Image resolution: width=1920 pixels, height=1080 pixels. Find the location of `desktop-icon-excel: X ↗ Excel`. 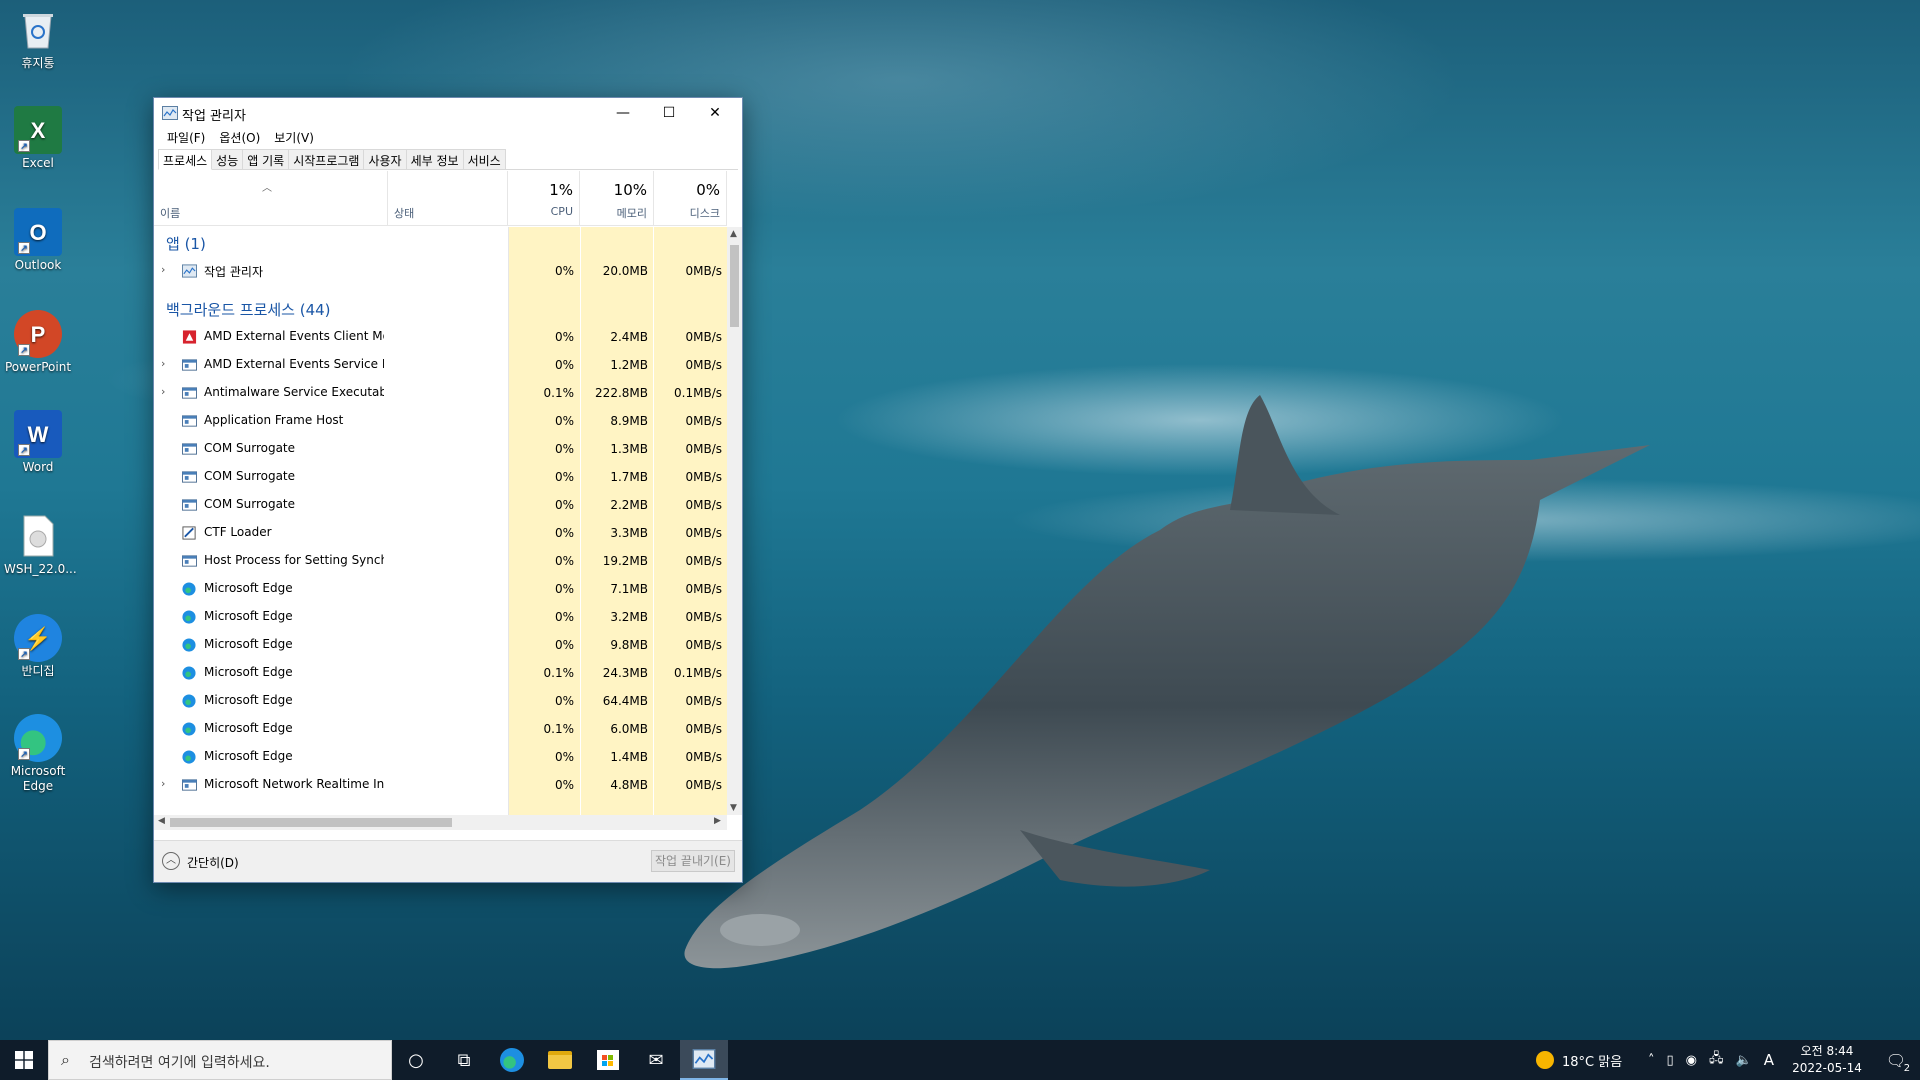

desktop-icon-excel: X ↗ Excel is located at coordinates (38, 138).